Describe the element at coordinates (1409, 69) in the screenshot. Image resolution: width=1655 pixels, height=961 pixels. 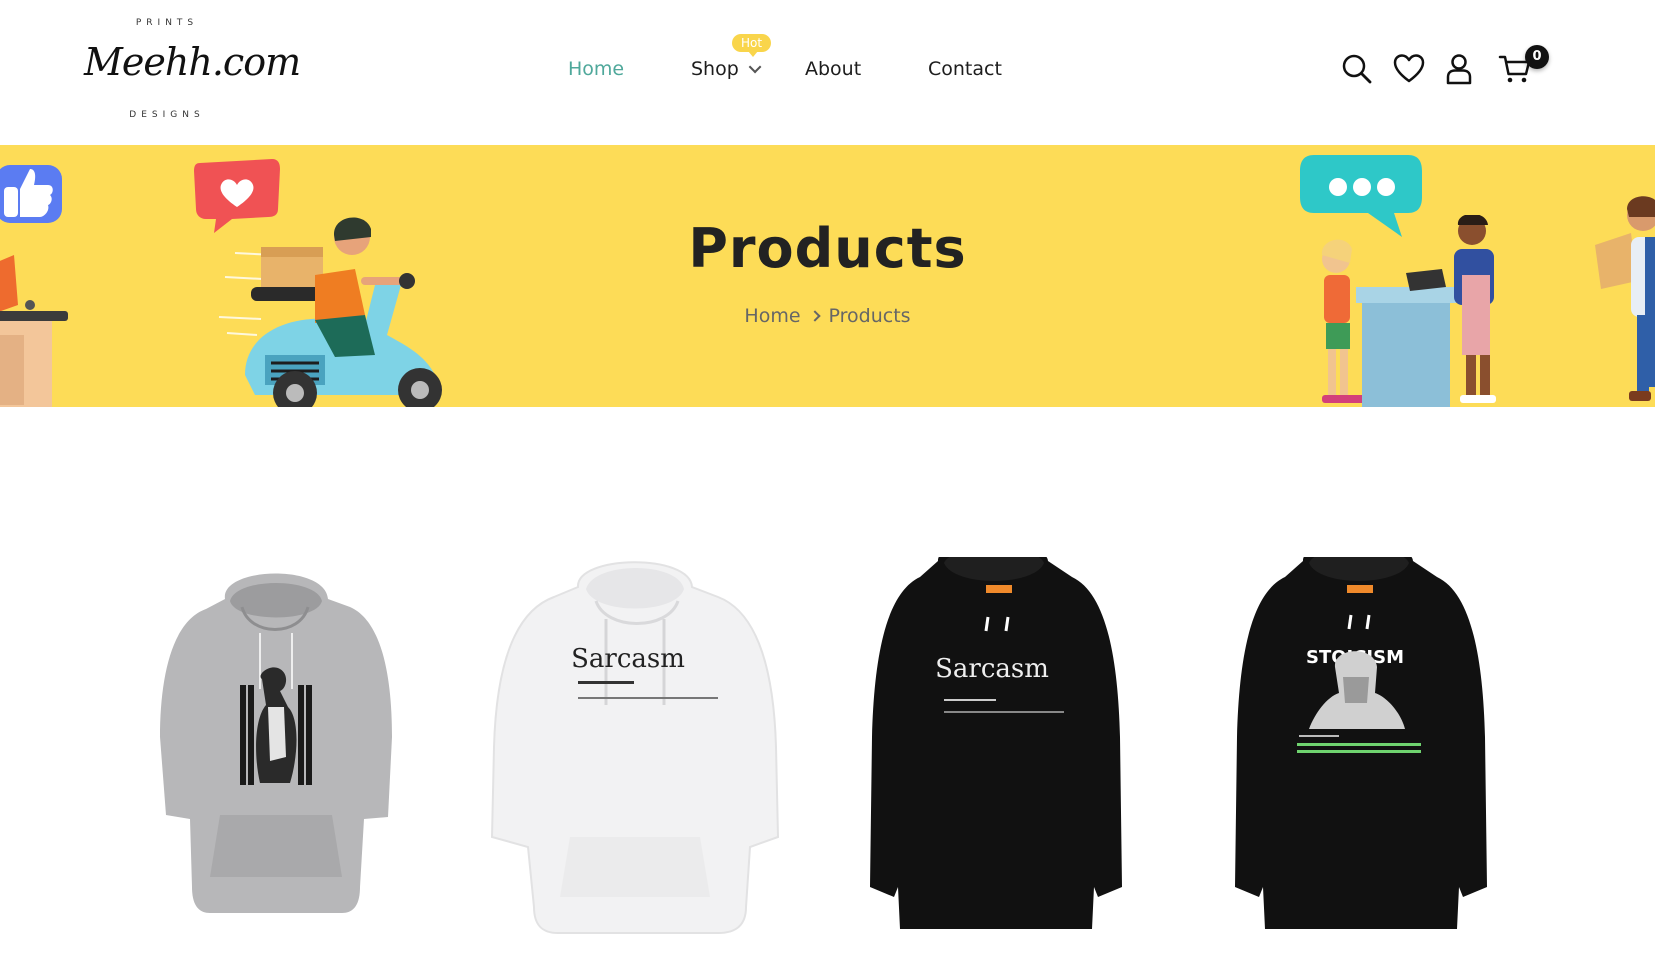
I see `heart-icon` at that location.